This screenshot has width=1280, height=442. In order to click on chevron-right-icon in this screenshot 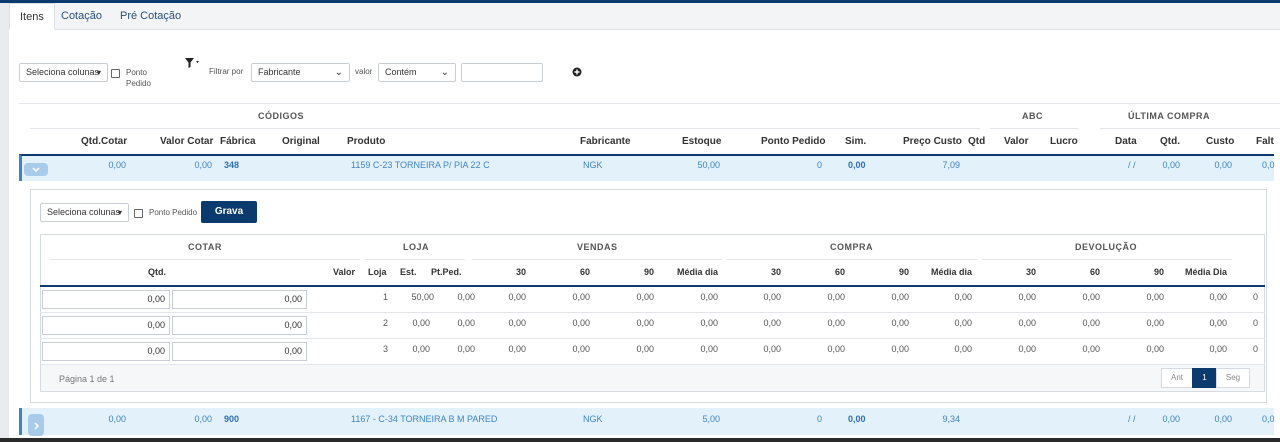, I will do `click(37, 426)`.